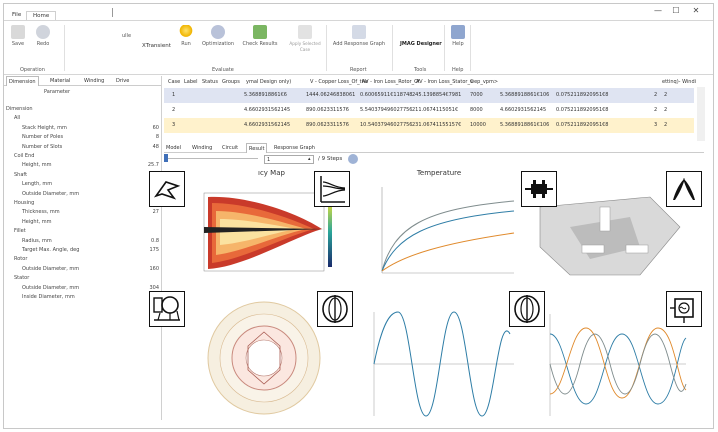 Image resolution: width=718 pixels, height=432 pixels. I want to click on tab-material: Material, so click(60, 81).